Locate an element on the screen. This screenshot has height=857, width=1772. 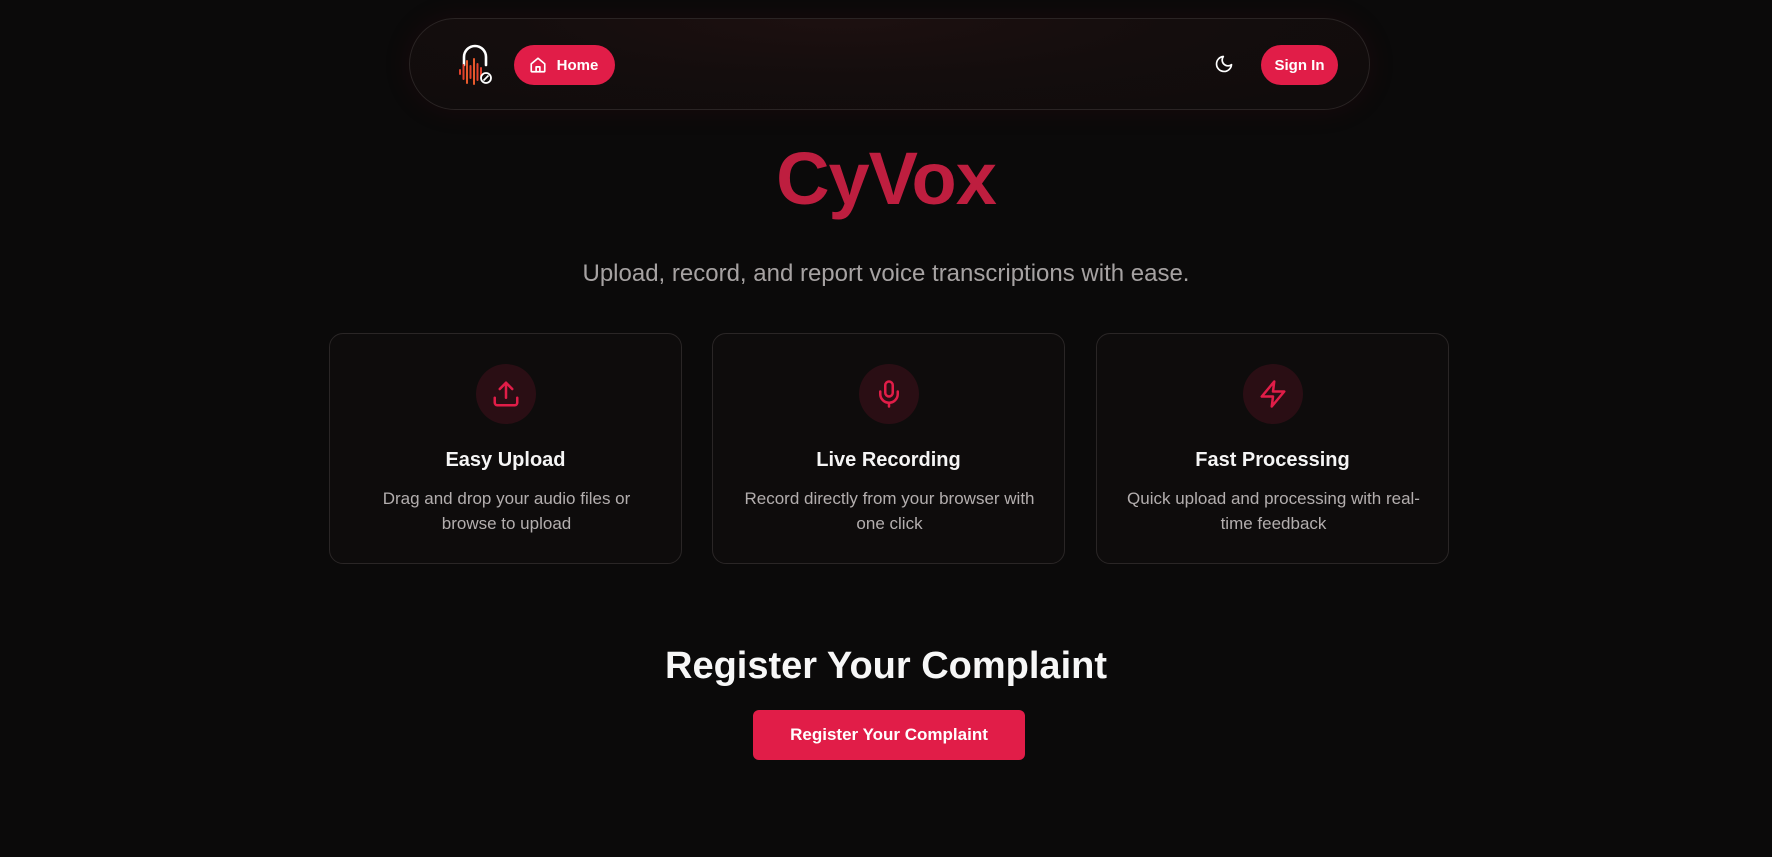
register-heading: Register Your Complaint is located at coordinates (886, 666).